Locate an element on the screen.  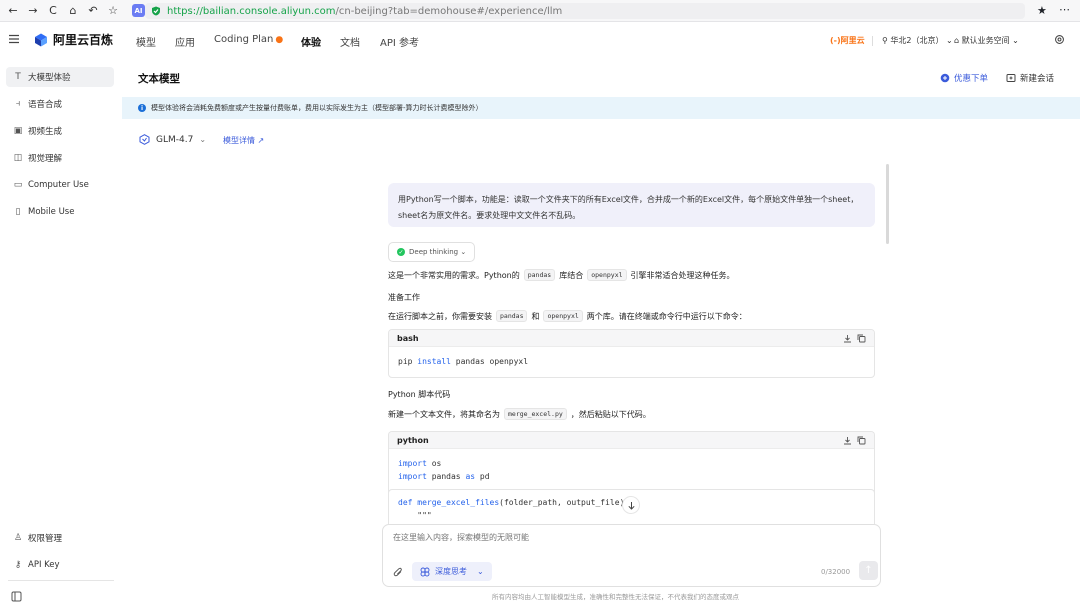
code-token: (folder_path, output_file): is located at coordinates (564, 502).